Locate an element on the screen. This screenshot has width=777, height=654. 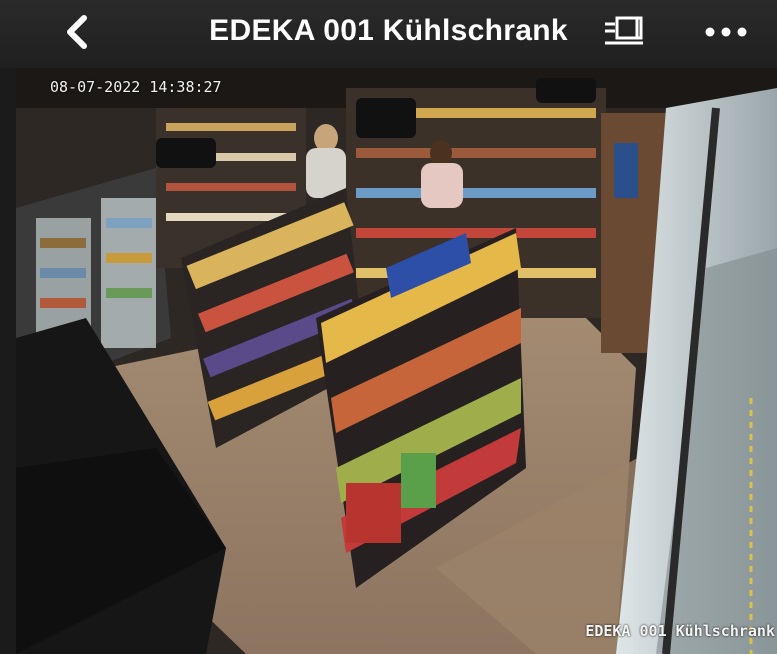
camera-name-overlay: EDEKA 001 Kühlschrank is located at coordinates (680, 631).